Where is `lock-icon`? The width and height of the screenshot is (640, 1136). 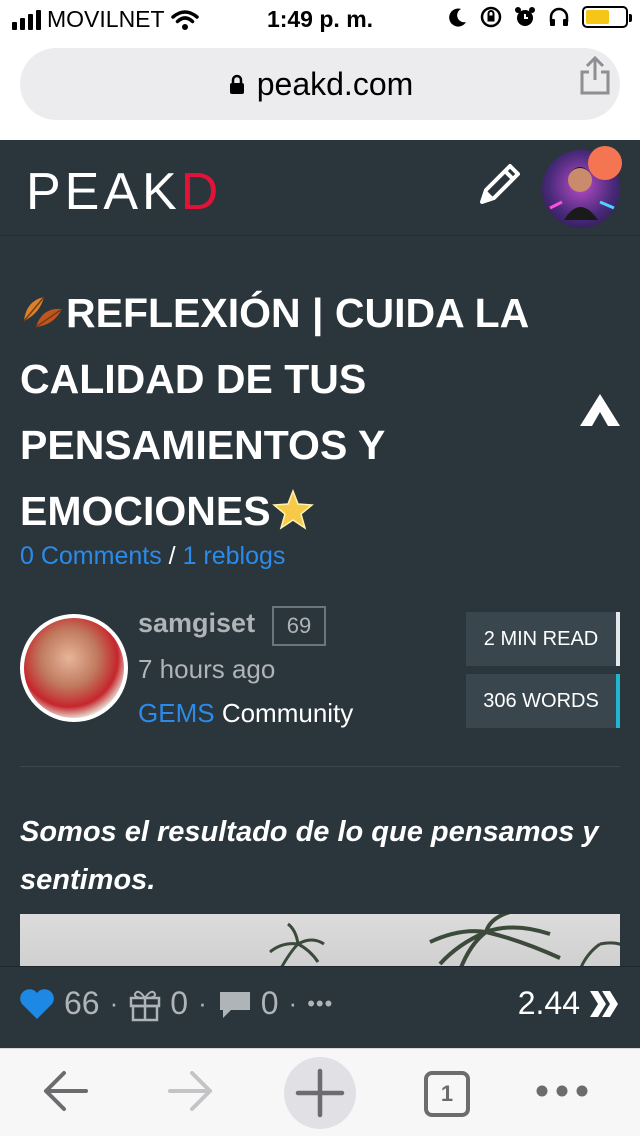
lock-icon is located at coordinates (236, 84).